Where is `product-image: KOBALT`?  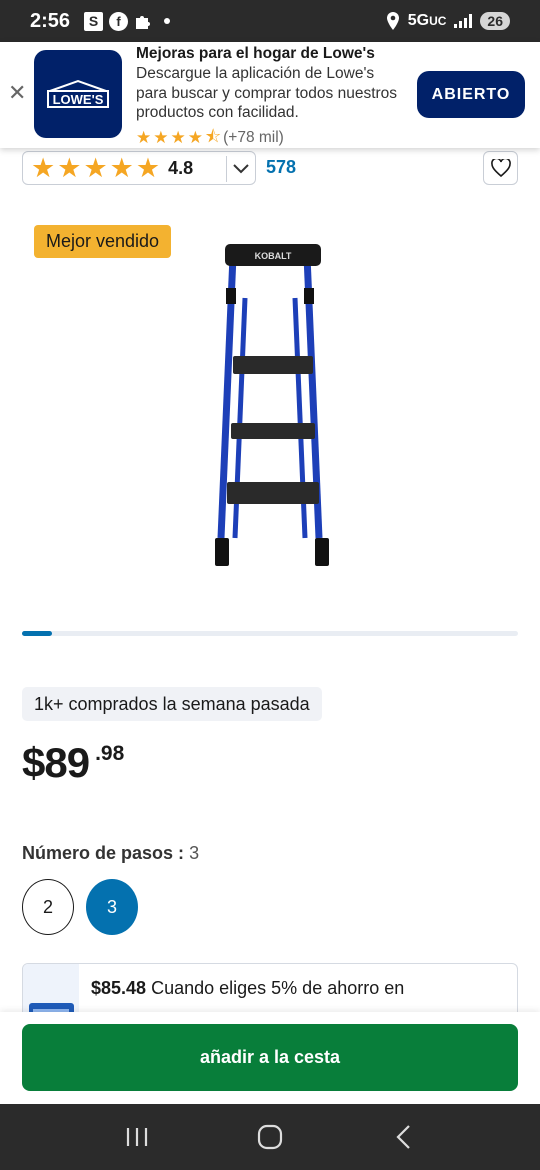 product-image: KOBALT is located at coordinates (270, 406).